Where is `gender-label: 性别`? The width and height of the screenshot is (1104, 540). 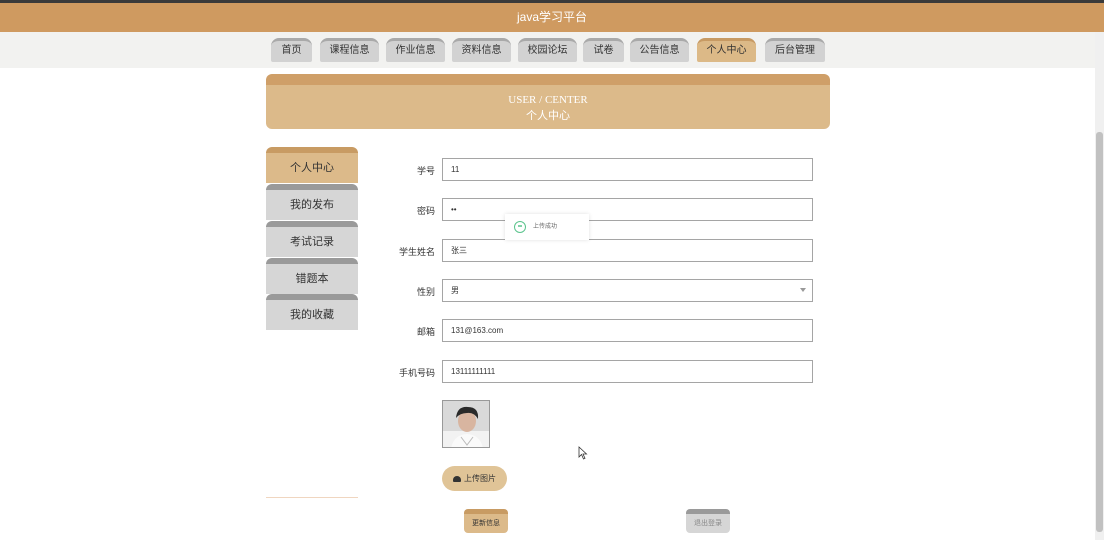 gender-label: 性别 is located at coordinates (425, 292).